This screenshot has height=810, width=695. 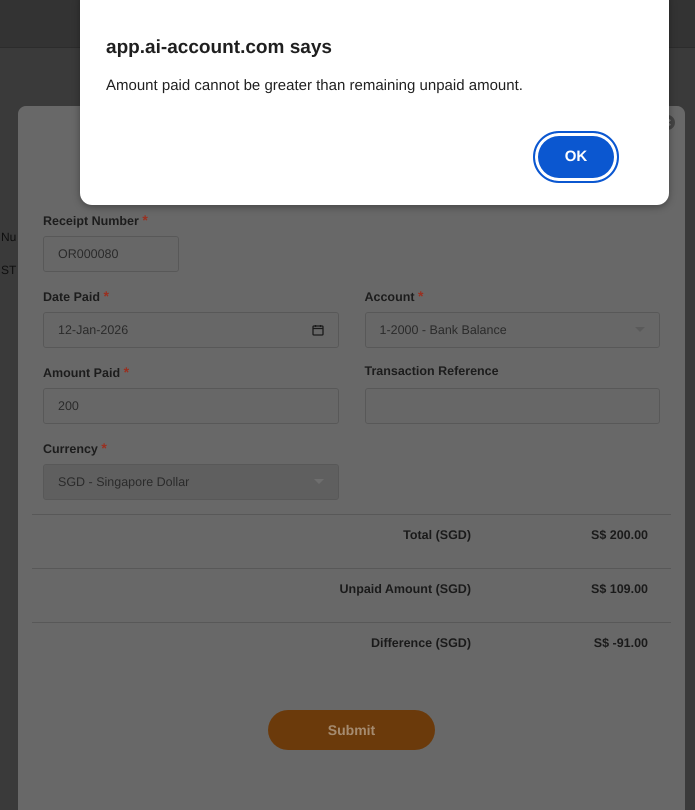 What do you see at coordinates (315, 86) in the screenshot?
I see `dialog-message: Amount paid cannot be greater than remaining unpaid amount.` at bounding box center [315, 86].